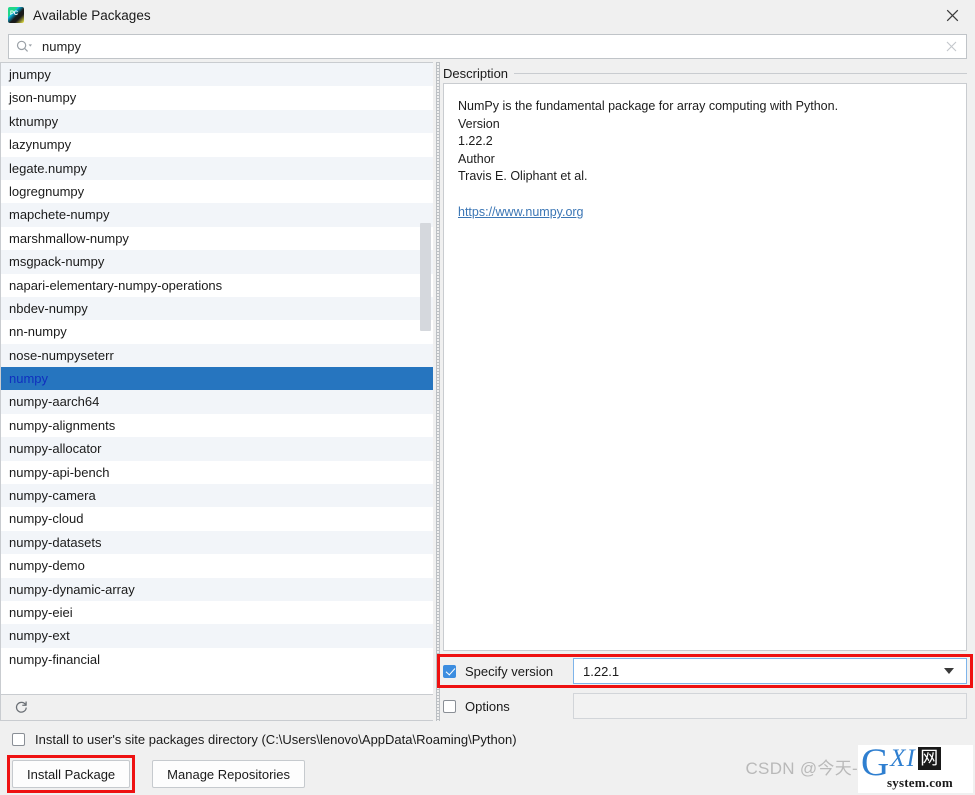  I want to click on description-version-value: 1.22.2, so click(475, 141).